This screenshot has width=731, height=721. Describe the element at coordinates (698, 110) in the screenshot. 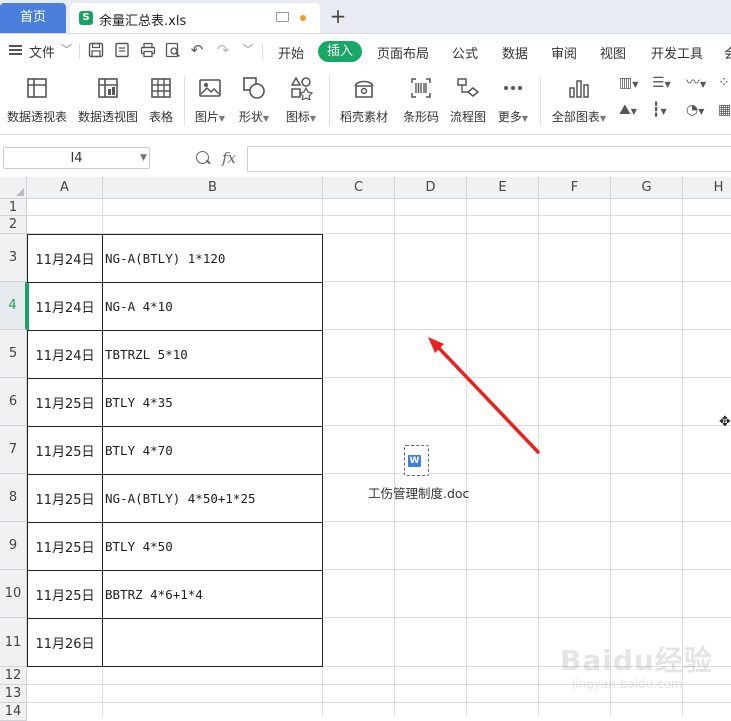

I see `pie-chart-icon: ◔▼` at that location.